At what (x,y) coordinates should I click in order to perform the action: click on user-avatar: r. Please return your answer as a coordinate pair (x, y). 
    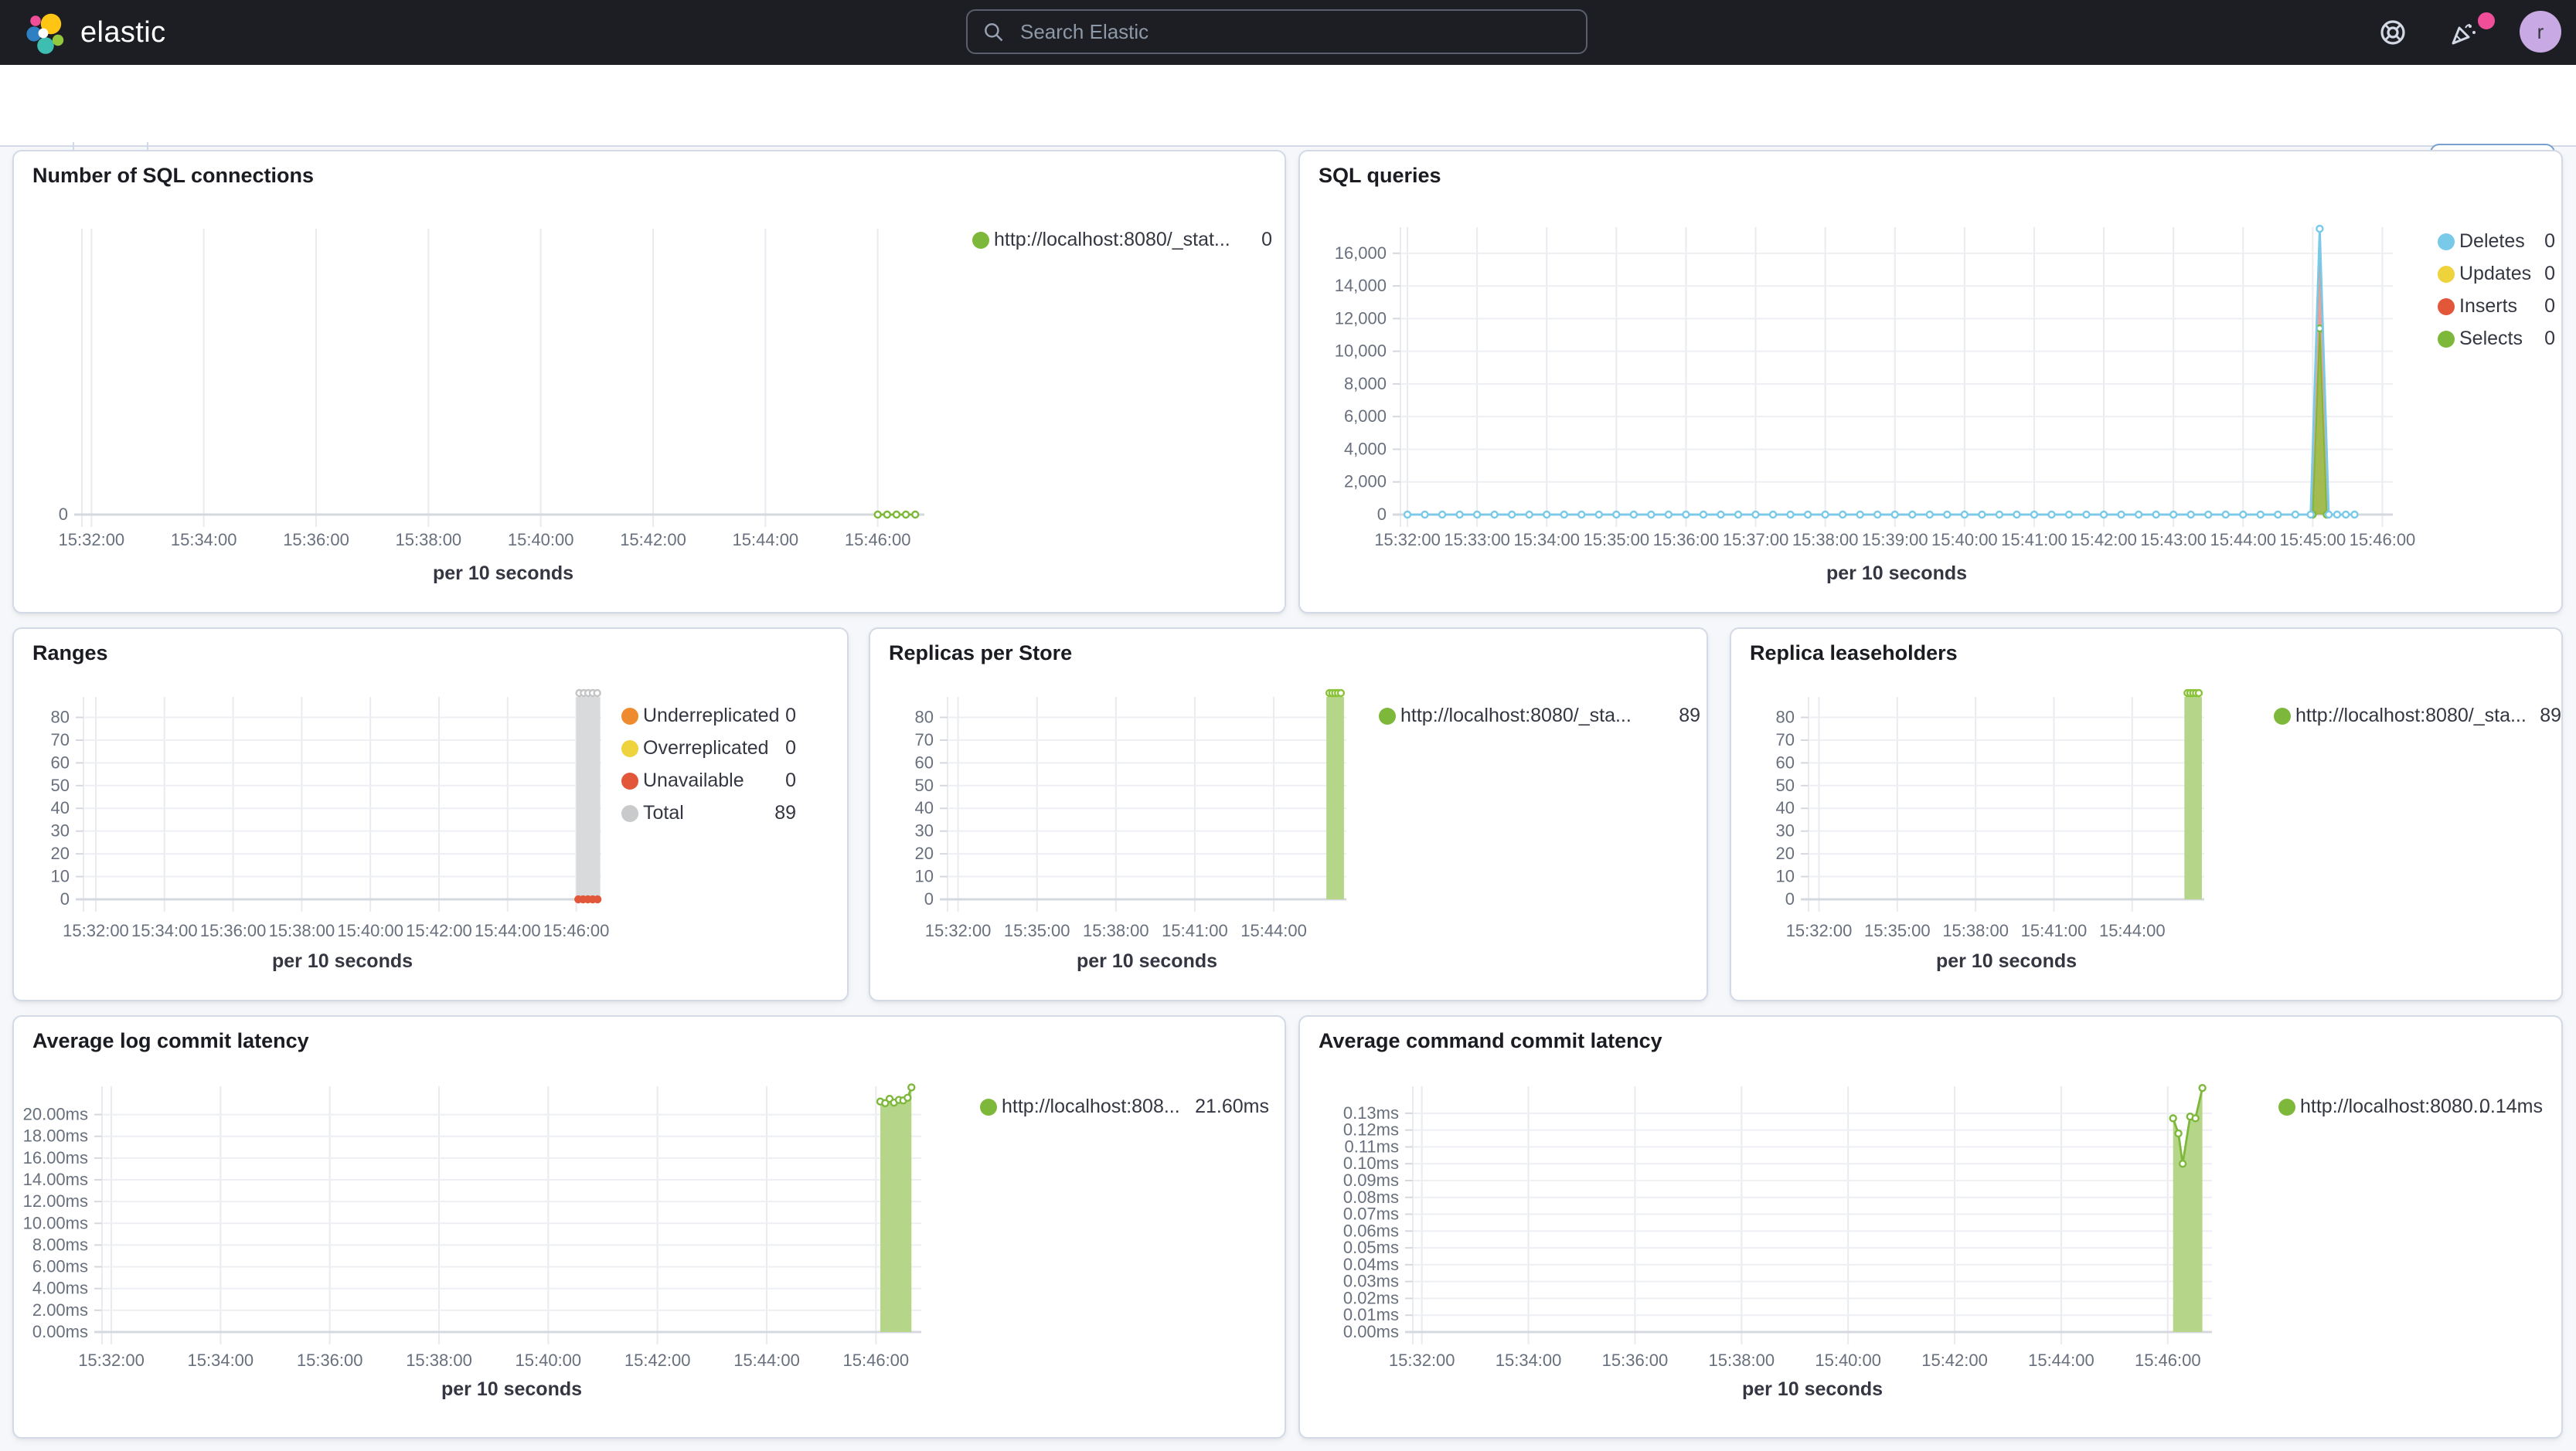
    Looking at the image, I should click on (2540, 32).